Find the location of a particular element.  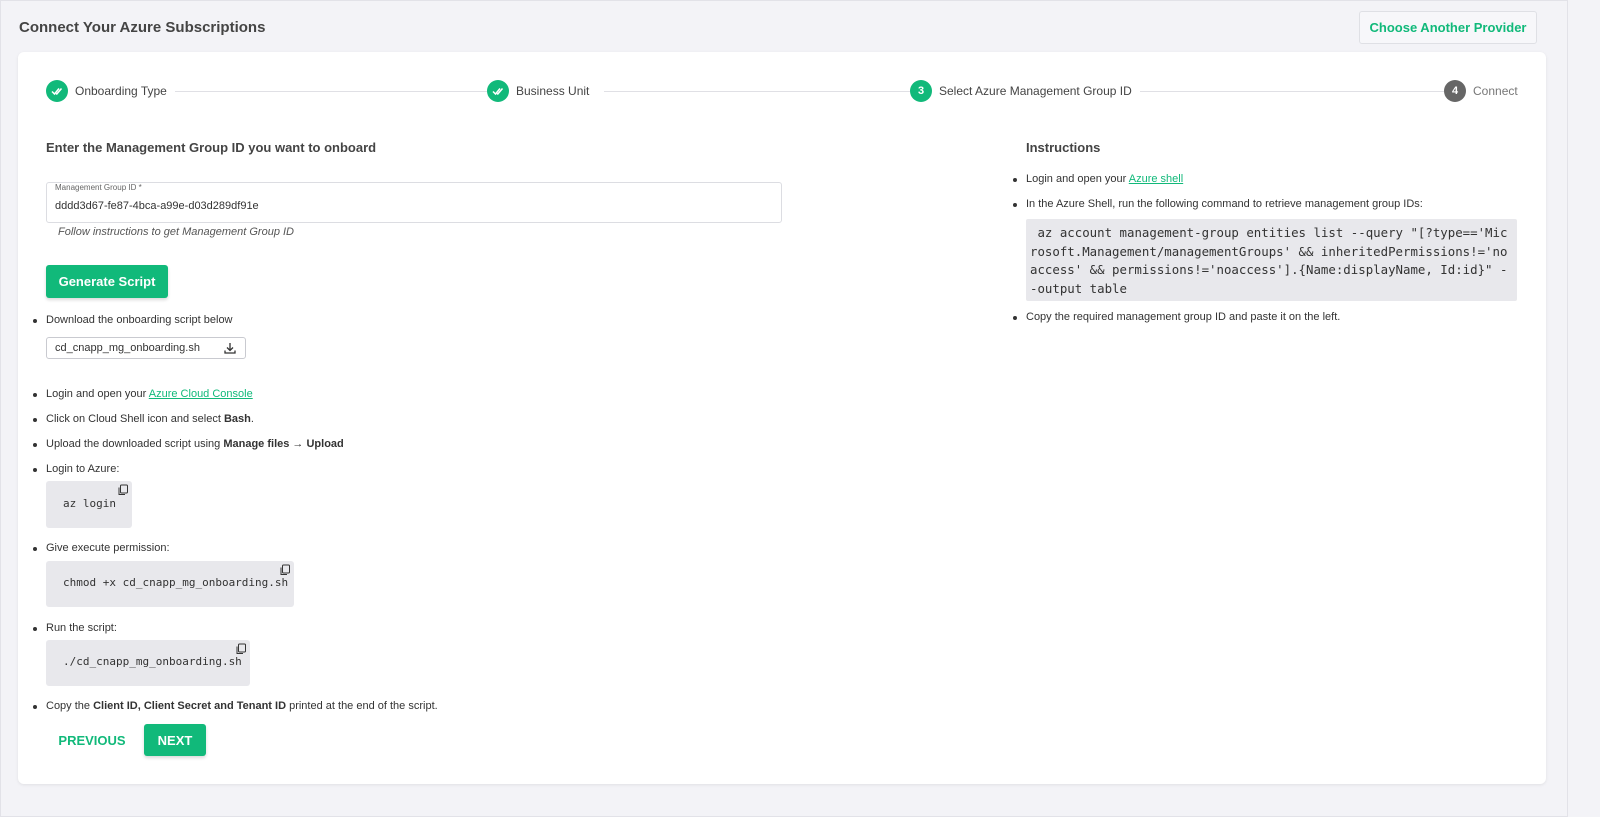

download-icon is located at coordinates (230, 348).